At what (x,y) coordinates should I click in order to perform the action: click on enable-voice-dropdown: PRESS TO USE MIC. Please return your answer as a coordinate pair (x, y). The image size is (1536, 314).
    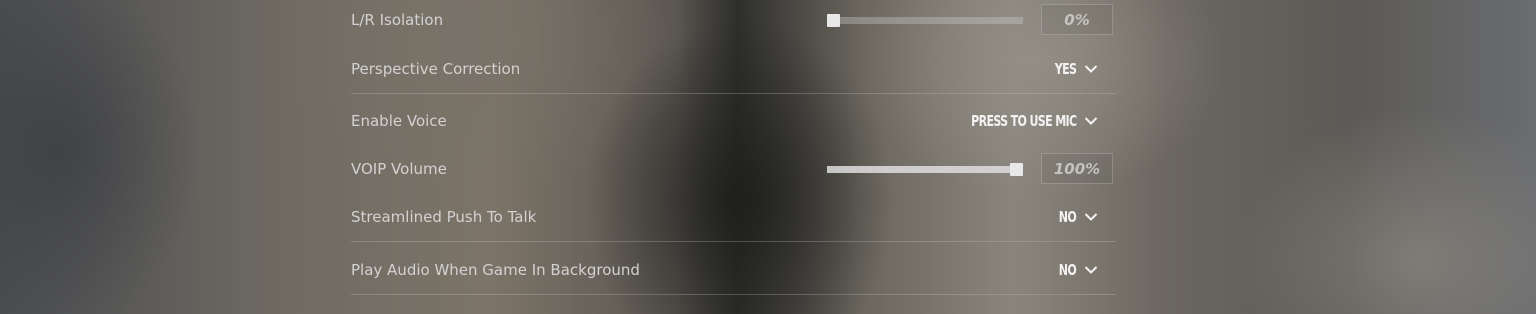
    Looking at the image, I should click on (1023, 121).